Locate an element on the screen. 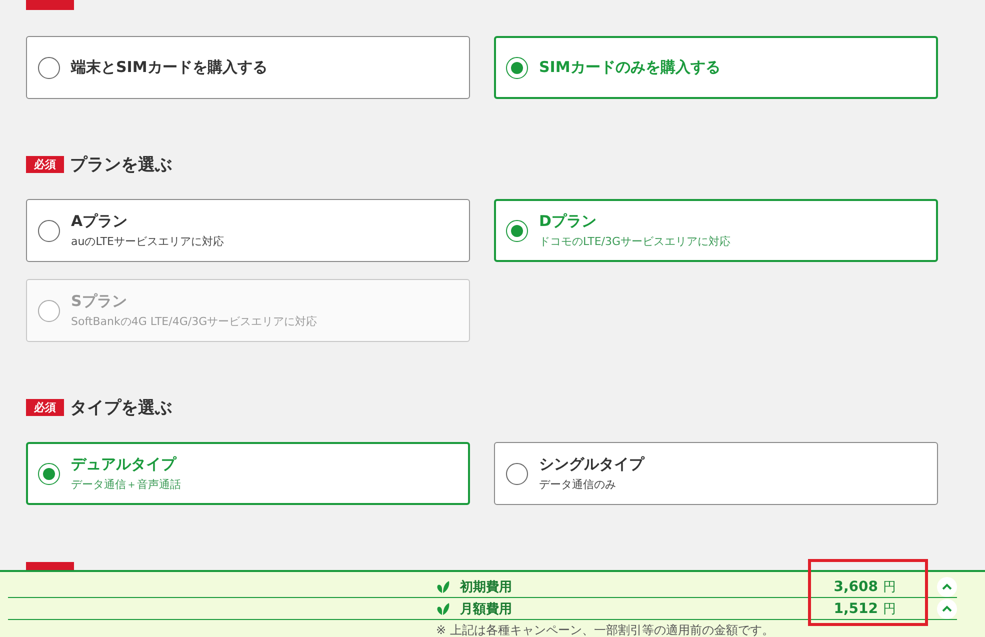  option-card: Dプラン ドコモのLTE/3Gサービスエリアに対応 is located at coordinates (716, 230).